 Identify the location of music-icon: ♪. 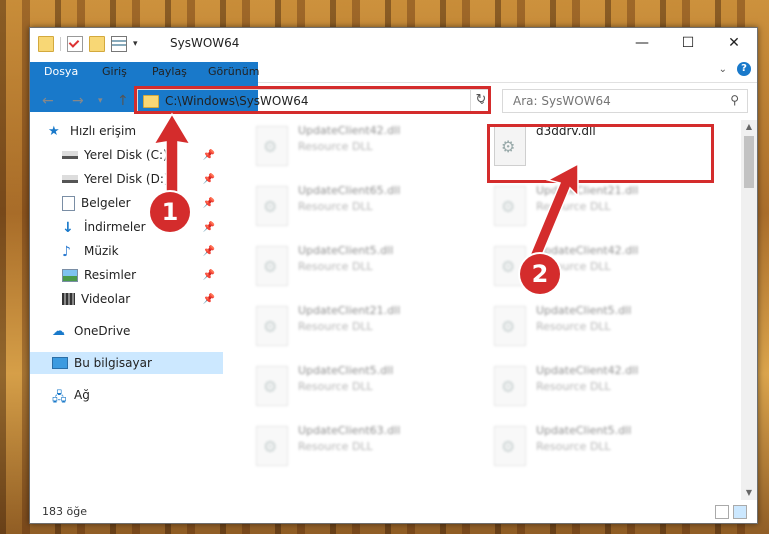
(66, 252).